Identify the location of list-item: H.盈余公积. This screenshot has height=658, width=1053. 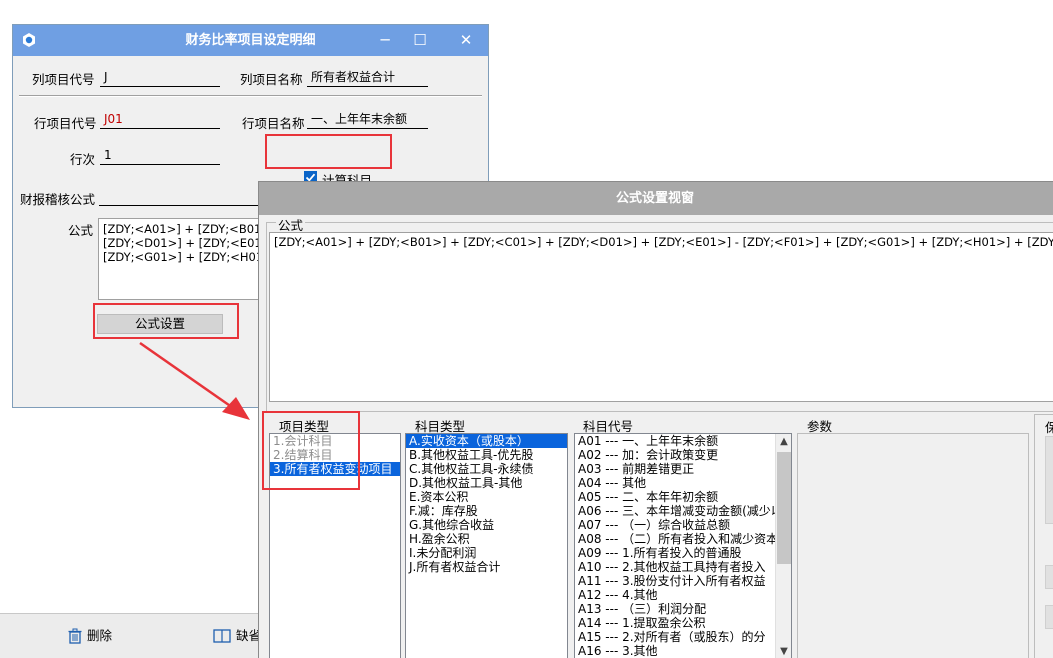
(486, 539).